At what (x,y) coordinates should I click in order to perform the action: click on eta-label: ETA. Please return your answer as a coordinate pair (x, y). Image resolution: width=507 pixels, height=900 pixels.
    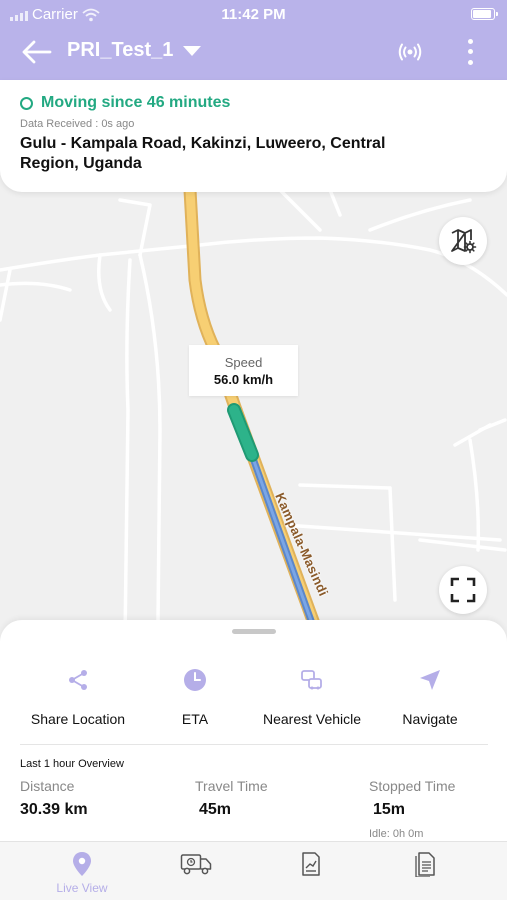
    Looking at the image, I should click on (195, 719).